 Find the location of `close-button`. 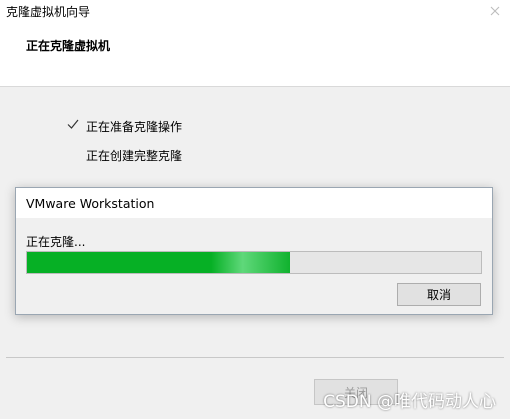

close-button is located at coordinates (495, 11).